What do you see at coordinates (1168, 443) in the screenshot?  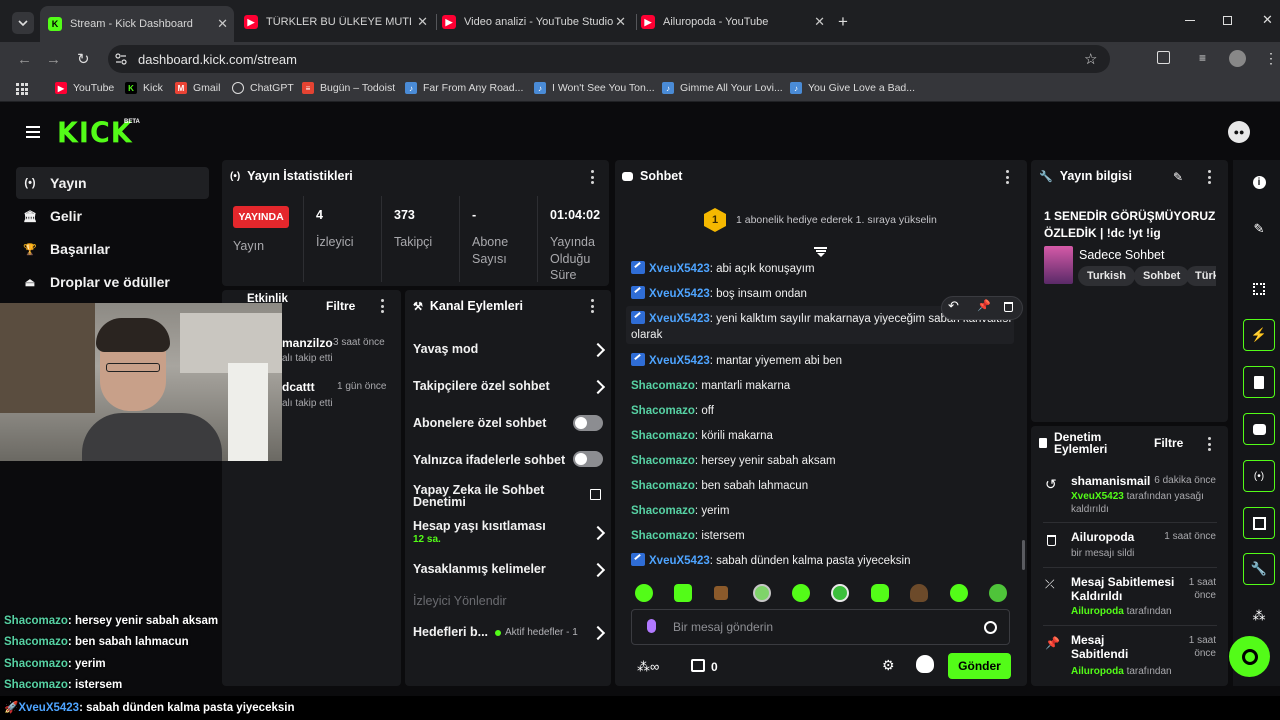 I see `moderation-filter-button: Filtre` at bounding box center [1168, 443].